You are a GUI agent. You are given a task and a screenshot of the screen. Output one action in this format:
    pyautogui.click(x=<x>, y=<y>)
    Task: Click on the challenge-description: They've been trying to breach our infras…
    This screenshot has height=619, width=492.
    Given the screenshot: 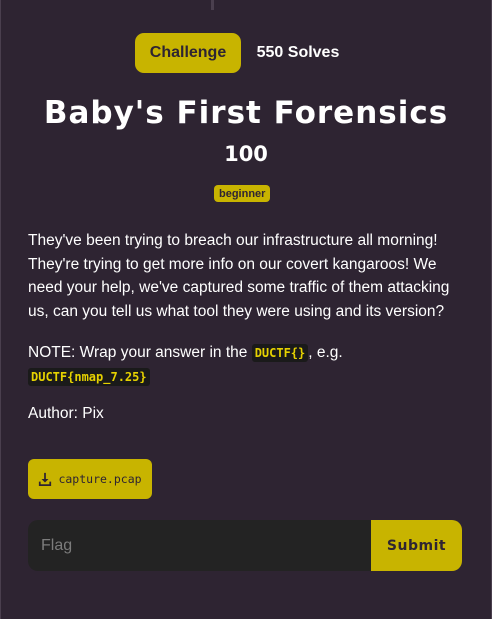 What is the action you would take?
    pyautogui.click(x=239, y=276)
    